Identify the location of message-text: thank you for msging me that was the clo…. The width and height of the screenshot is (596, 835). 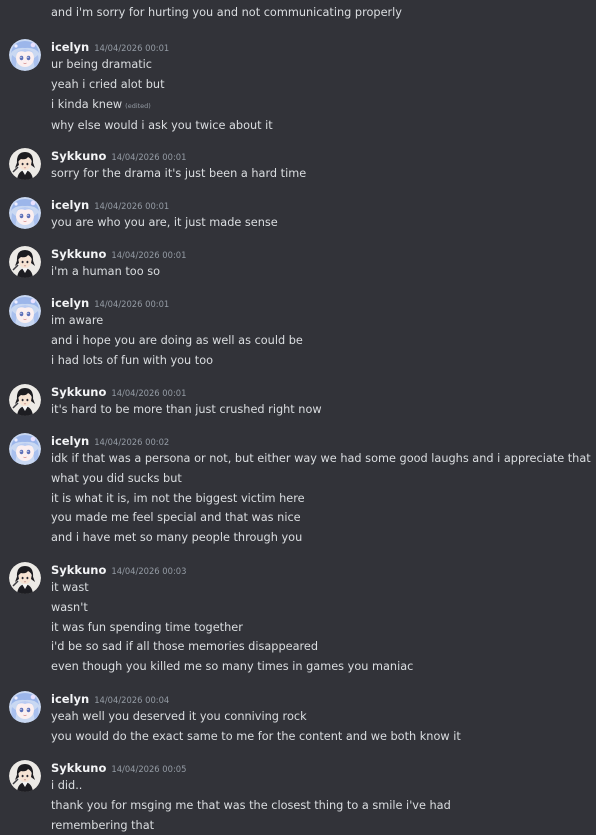
(321, 806).